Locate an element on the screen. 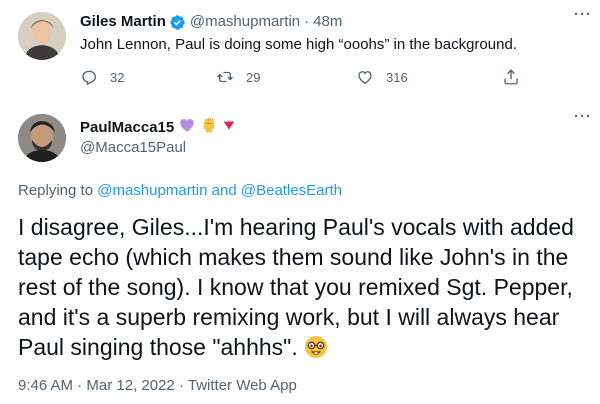 This screenshot has width=600, height=404. author-handle: @mashupmartin is located at coordinates (245, 22).